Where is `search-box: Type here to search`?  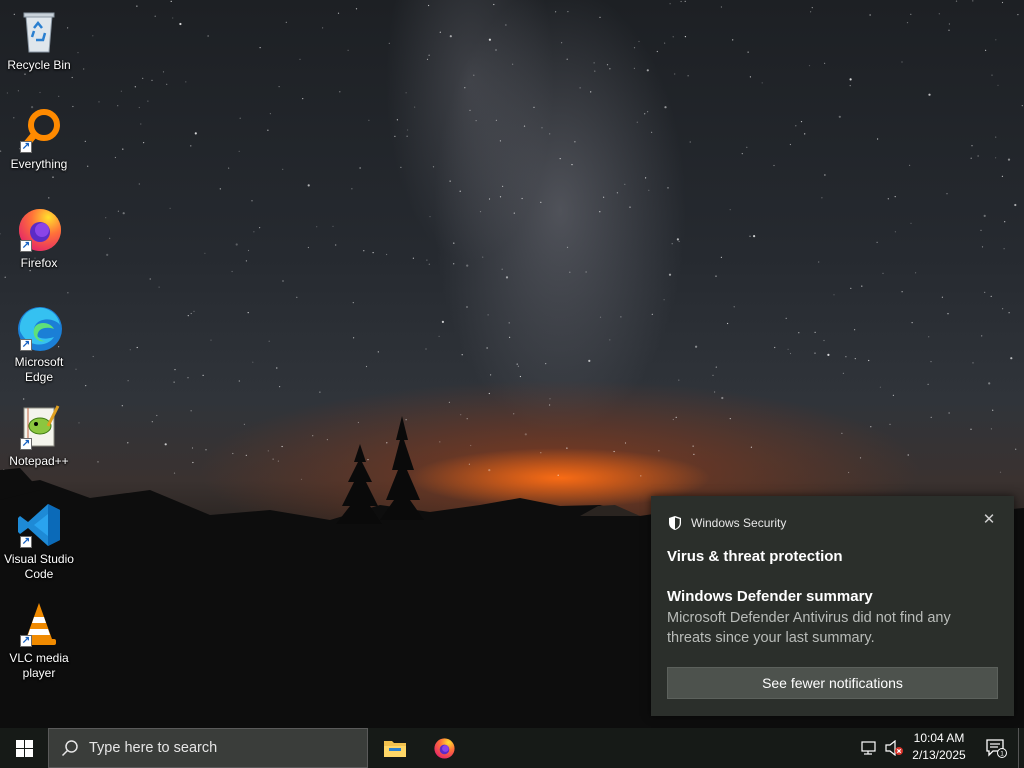 search-box: Type here to search is located at coordinates (208, 748).